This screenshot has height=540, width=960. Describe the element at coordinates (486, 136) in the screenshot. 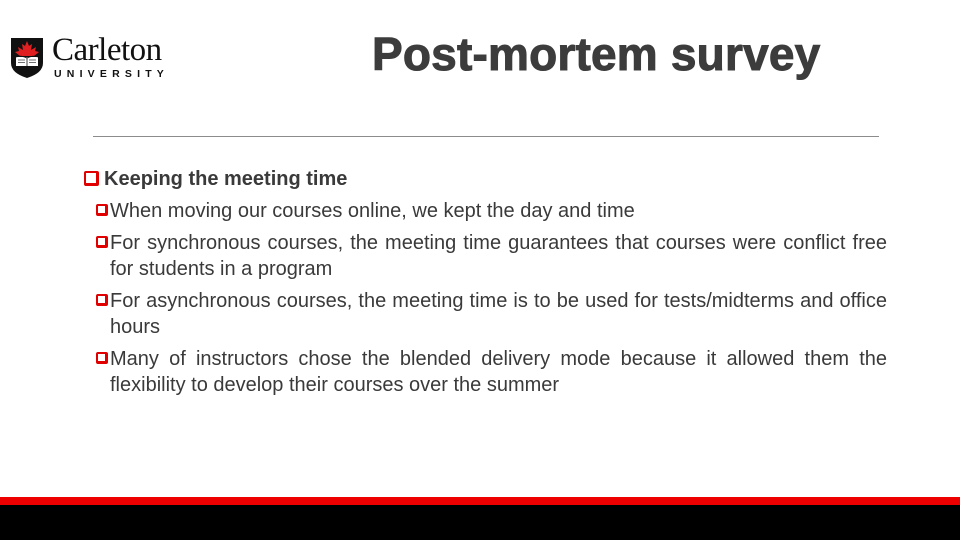

I see `title-divider` at that location.